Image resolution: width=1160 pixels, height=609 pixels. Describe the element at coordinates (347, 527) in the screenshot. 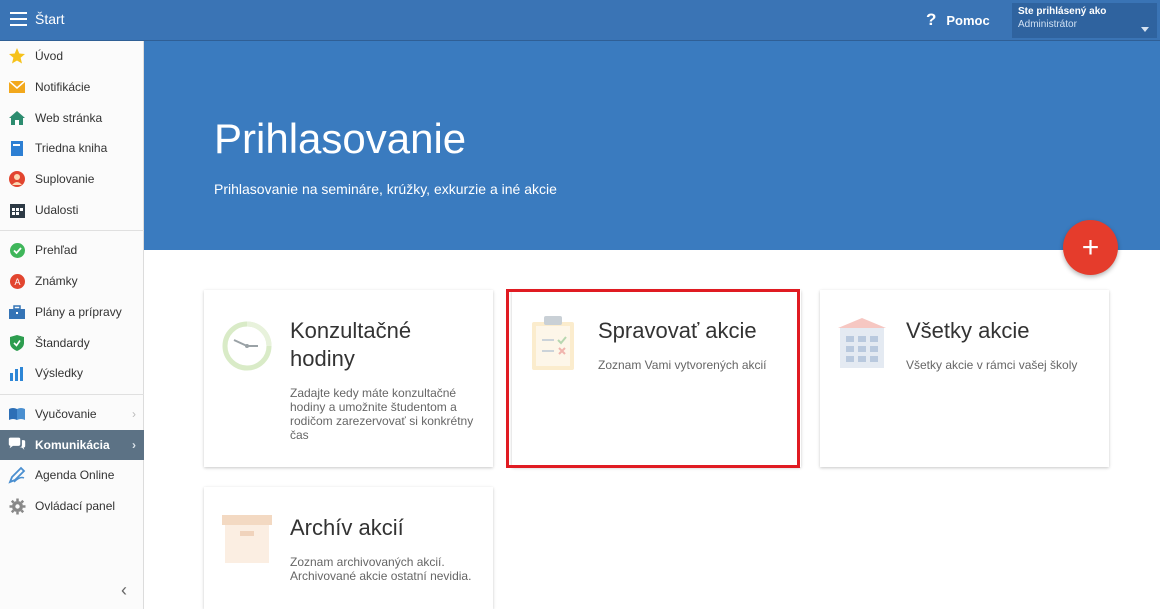

I see `card-title: Archív akcií` at that location.